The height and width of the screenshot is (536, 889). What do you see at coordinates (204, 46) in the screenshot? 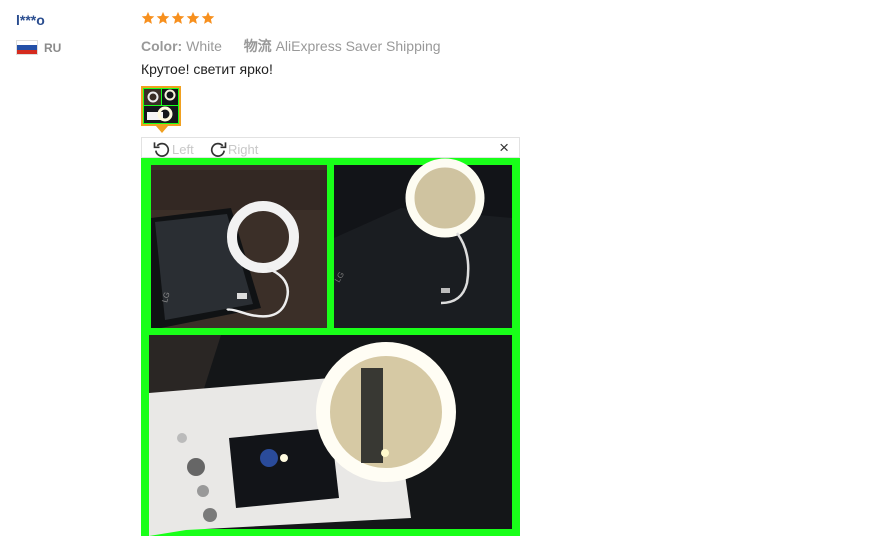
I see `color-value: White` at bounding box center [204, 46].